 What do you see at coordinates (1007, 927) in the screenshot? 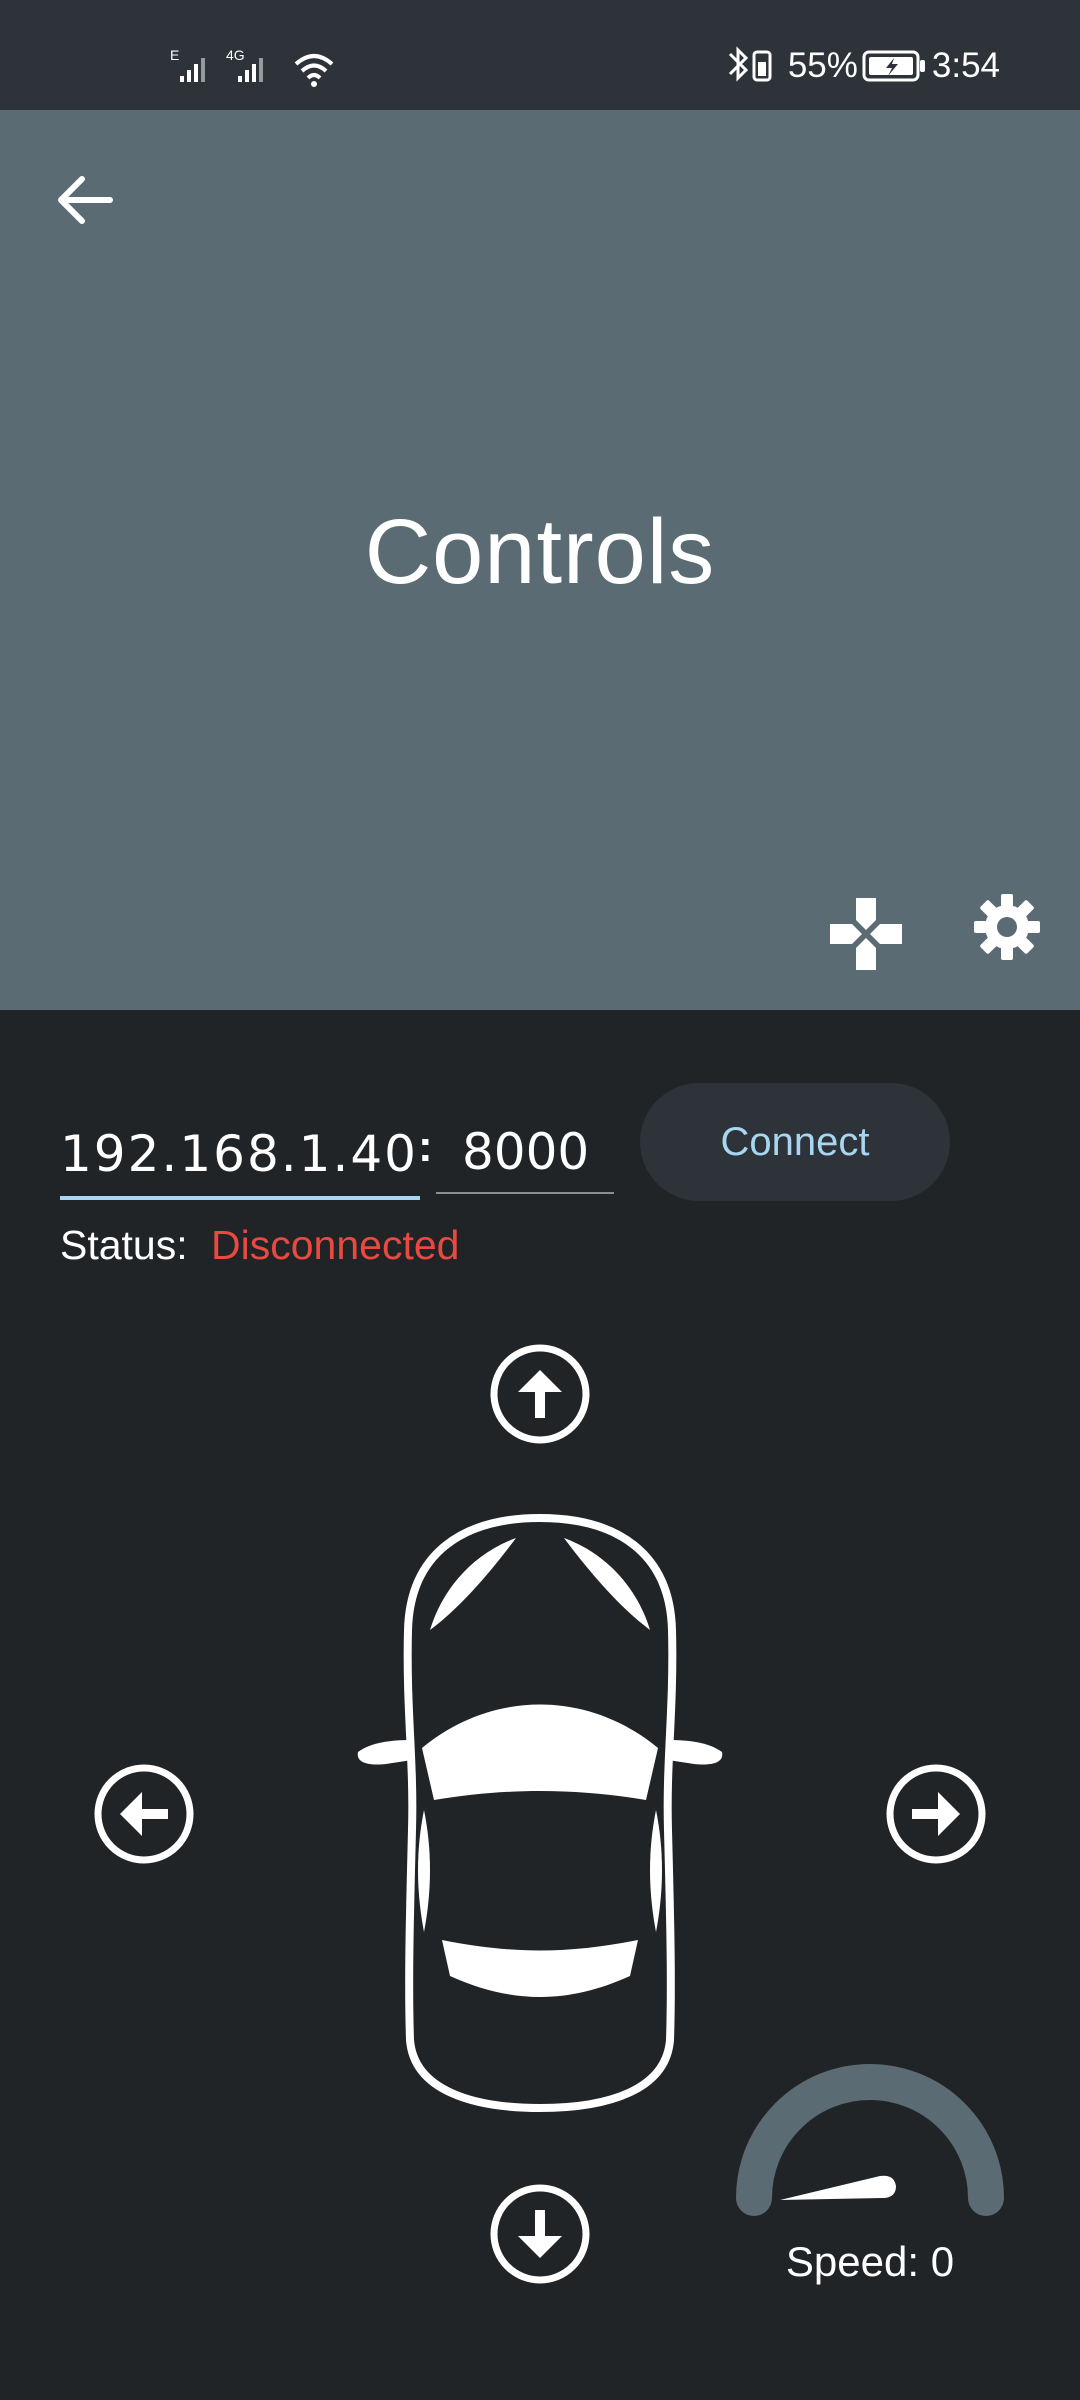
I see `gear-icon` at bounding box center [1007, 927].